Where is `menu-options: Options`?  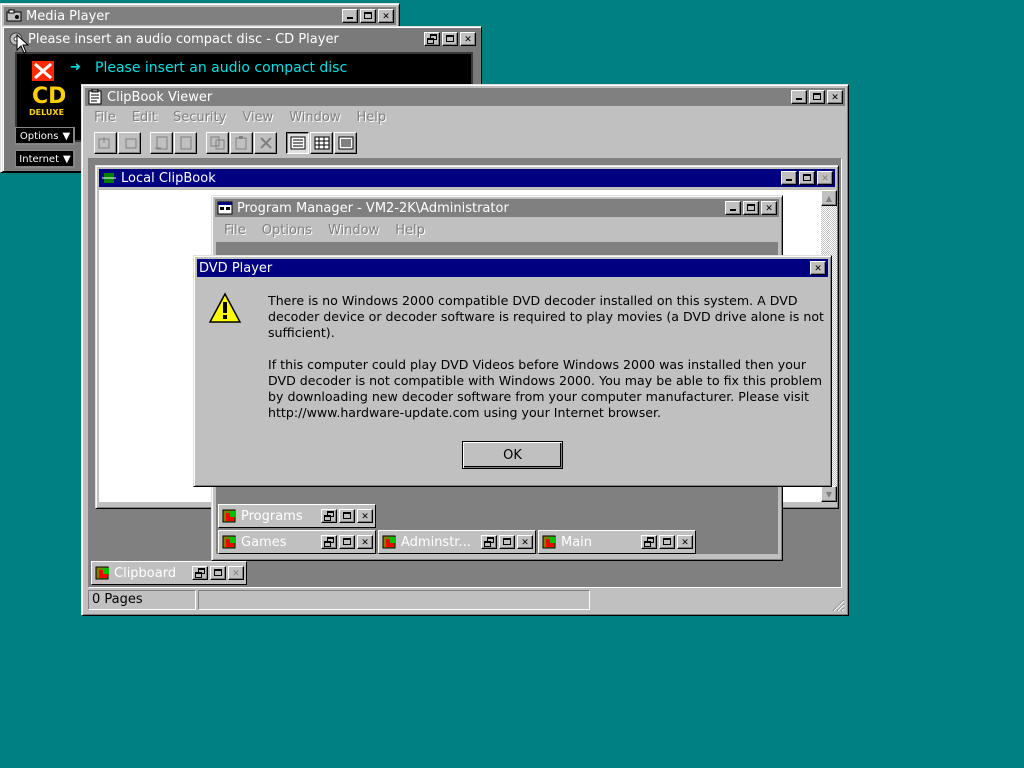 menu-options: Options is located at coordinates (287, 230).